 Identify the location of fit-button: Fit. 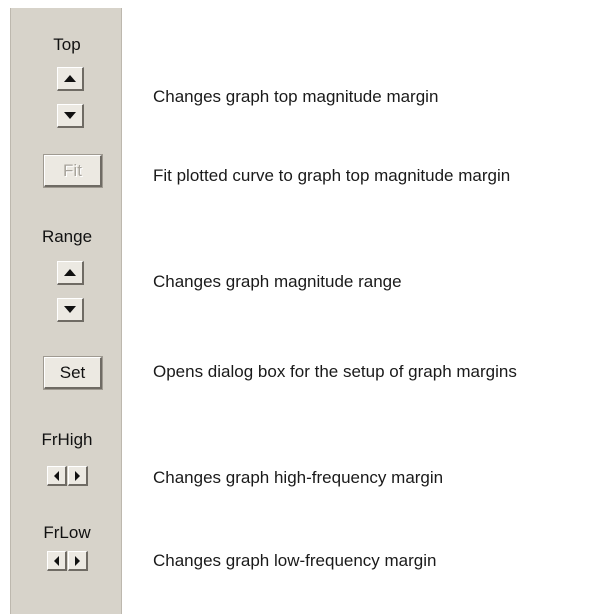
(73, 171).